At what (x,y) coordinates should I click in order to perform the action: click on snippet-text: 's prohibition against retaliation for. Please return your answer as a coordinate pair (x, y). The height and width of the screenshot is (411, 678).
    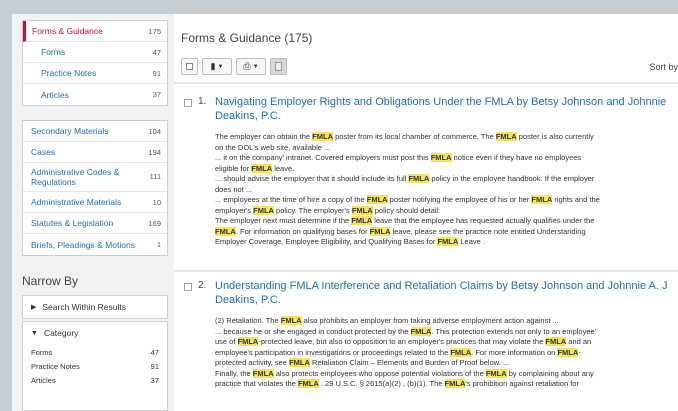
    Looking at the image, I should click on (522, 383).